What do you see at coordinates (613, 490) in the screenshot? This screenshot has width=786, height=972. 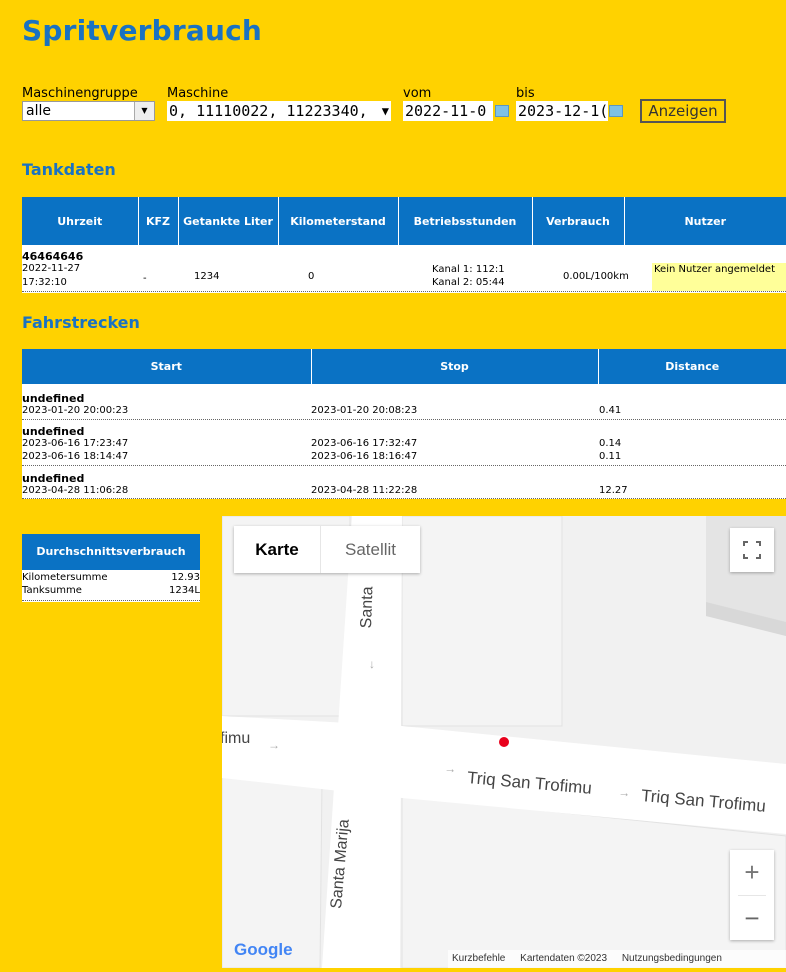 I see `trip-distance: 12.27` at bounding box center [613, 490].